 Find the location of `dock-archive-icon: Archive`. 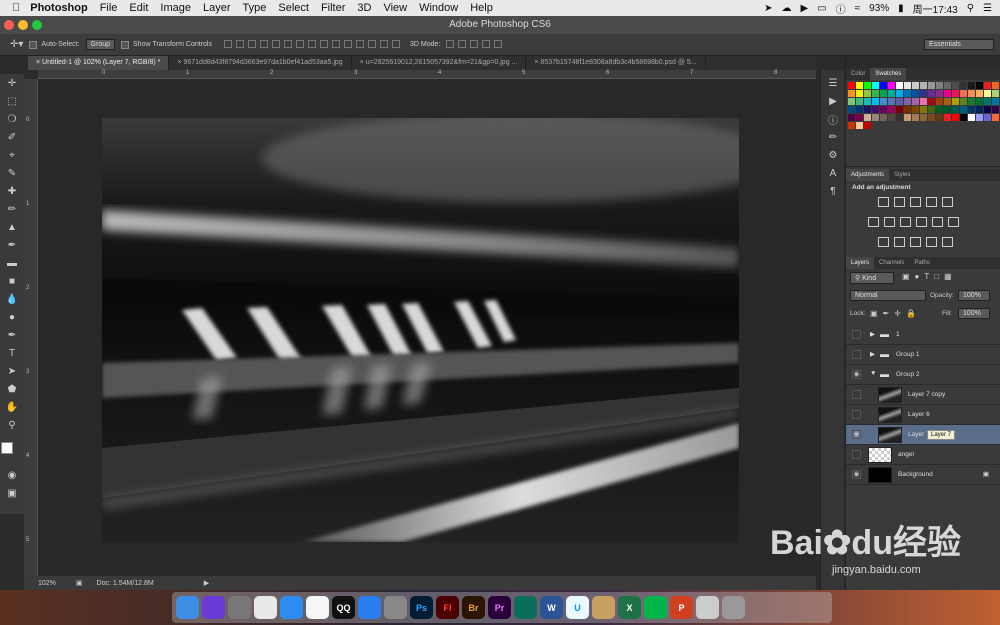

dock-archive-icon: Archive is located at coordinates (603, 607).